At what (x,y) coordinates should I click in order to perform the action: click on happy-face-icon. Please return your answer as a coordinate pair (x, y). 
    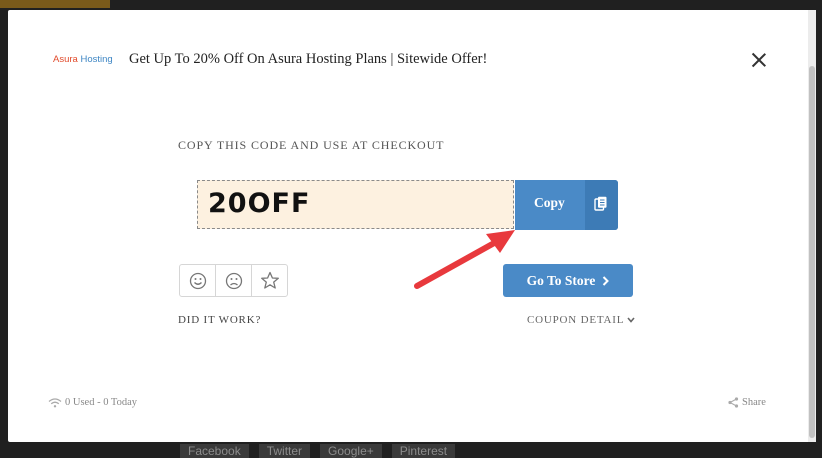
    Looking at the image, I should click on (198, 280).